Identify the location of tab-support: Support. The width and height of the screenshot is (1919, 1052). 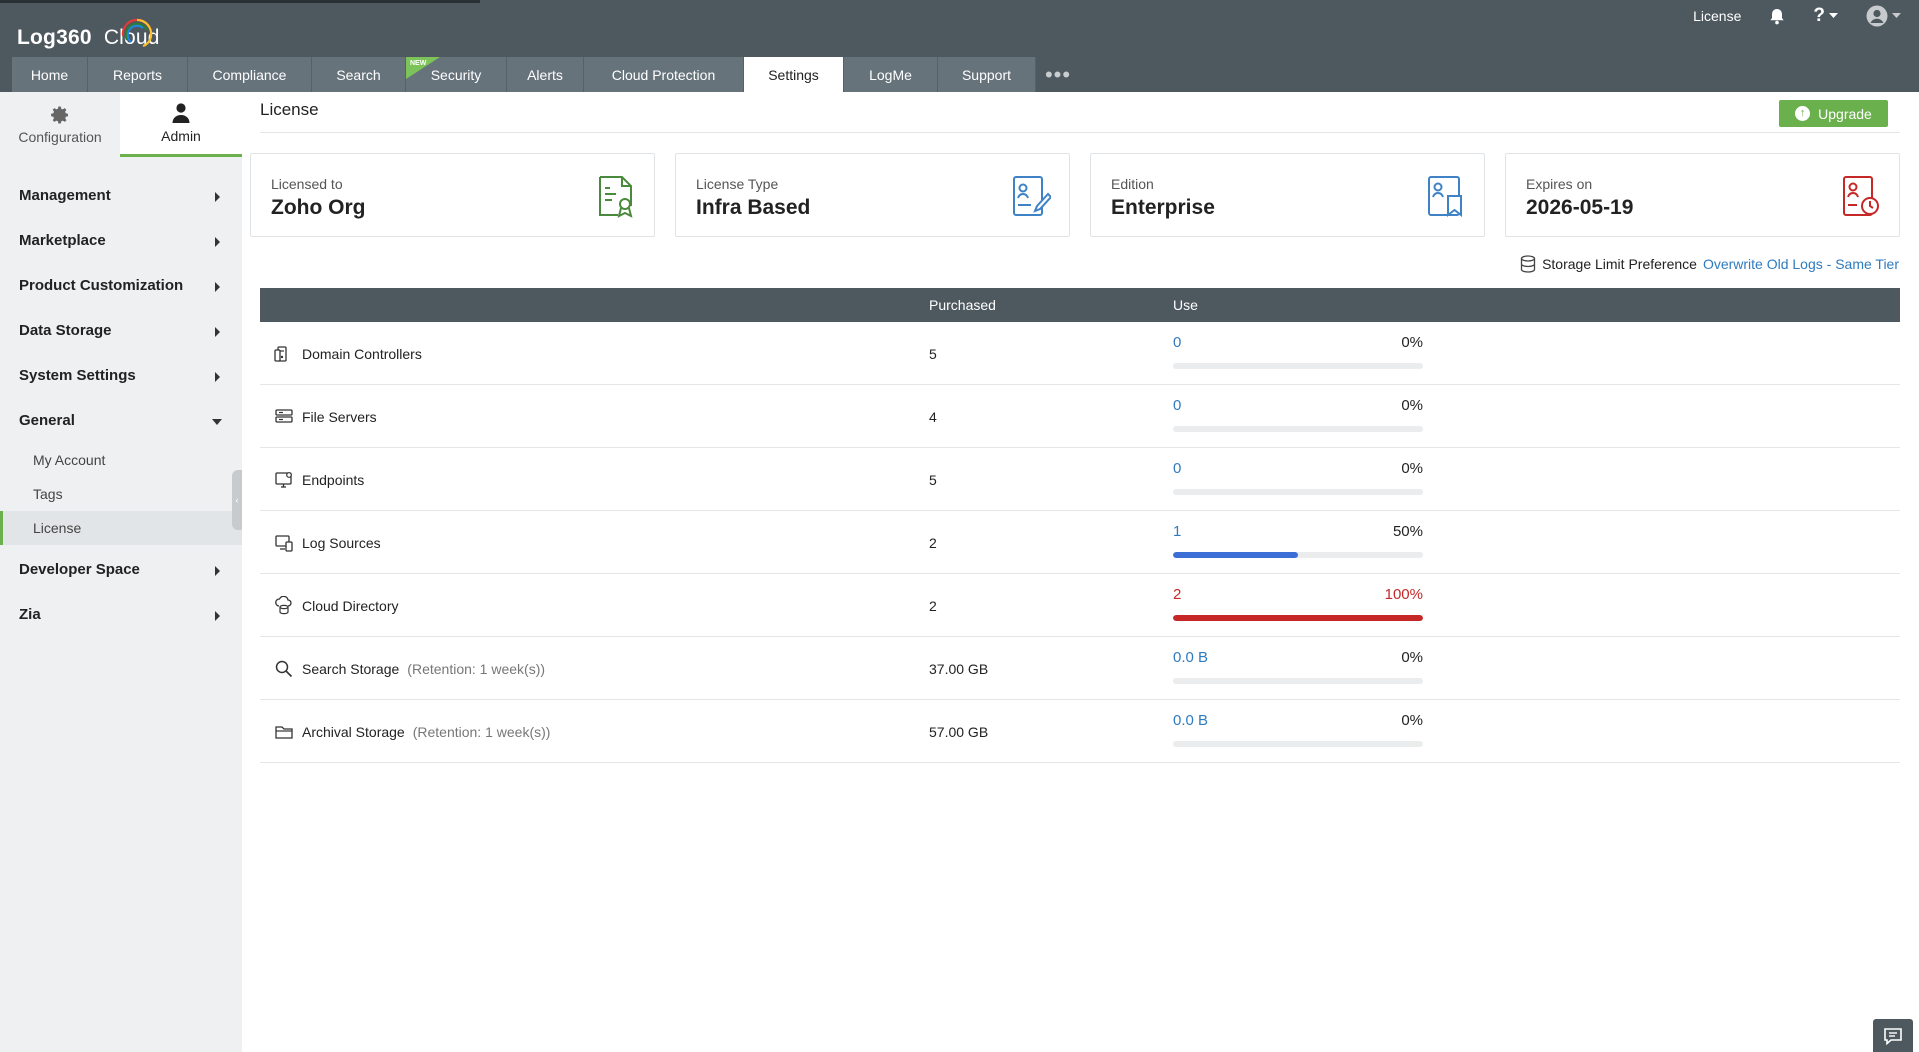
(987, 74).